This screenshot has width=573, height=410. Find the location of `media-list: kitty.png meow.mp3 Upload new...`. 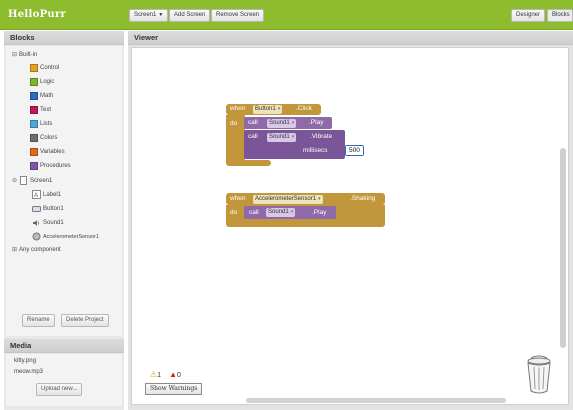

media-list: kitty.png meow.mp3 Upload new... is located at coordinates (64, 380).